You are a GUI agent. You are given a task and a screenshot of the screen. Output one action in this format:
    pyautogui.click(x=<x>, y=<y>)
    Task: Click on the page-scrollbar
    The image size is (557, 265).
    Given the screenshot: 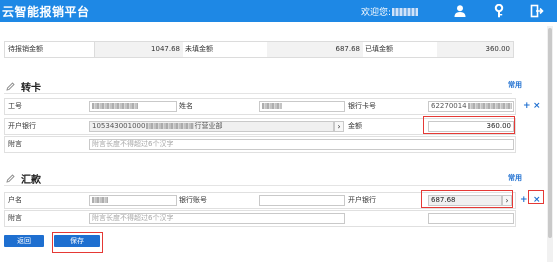 What is the action you would take?
    pyautogui.click(x=550, y=144)
    